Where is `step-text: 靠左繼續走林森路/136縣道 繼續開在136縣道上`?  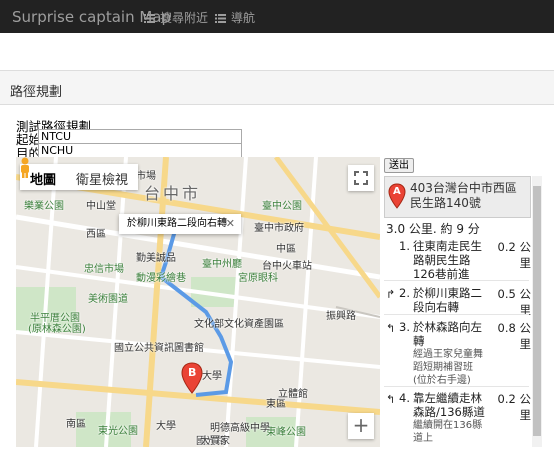 step-text: 靠左繼續走林森路/136縣道 繼續開在136縣道上 is located at coordinates (449, 418).